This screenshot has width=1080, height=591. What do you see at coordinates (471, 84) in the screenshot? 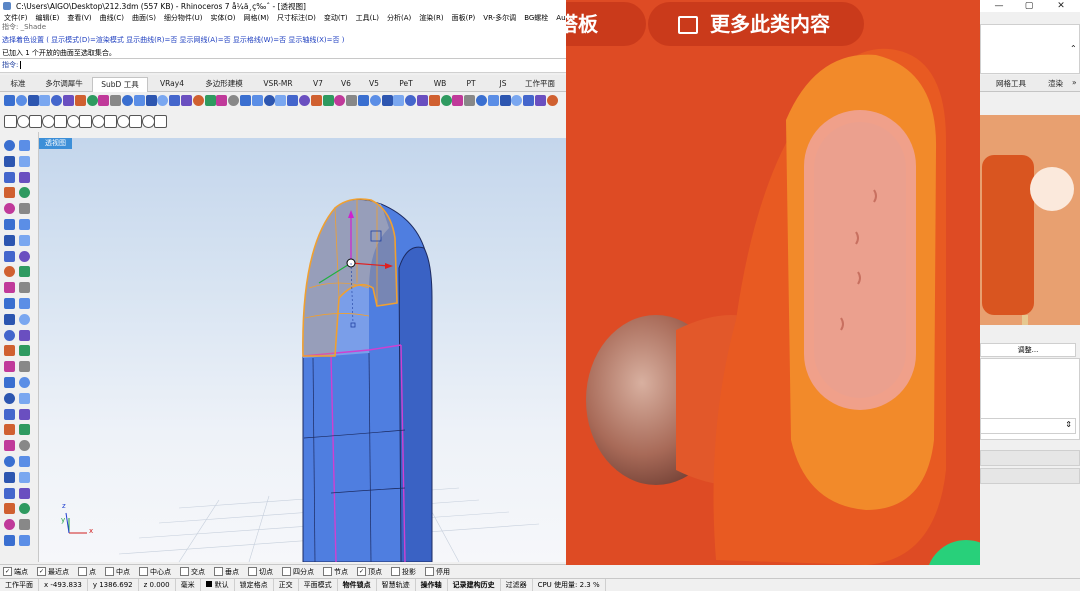
I see `tab-pt: PT` at bounding box center [471, 84].